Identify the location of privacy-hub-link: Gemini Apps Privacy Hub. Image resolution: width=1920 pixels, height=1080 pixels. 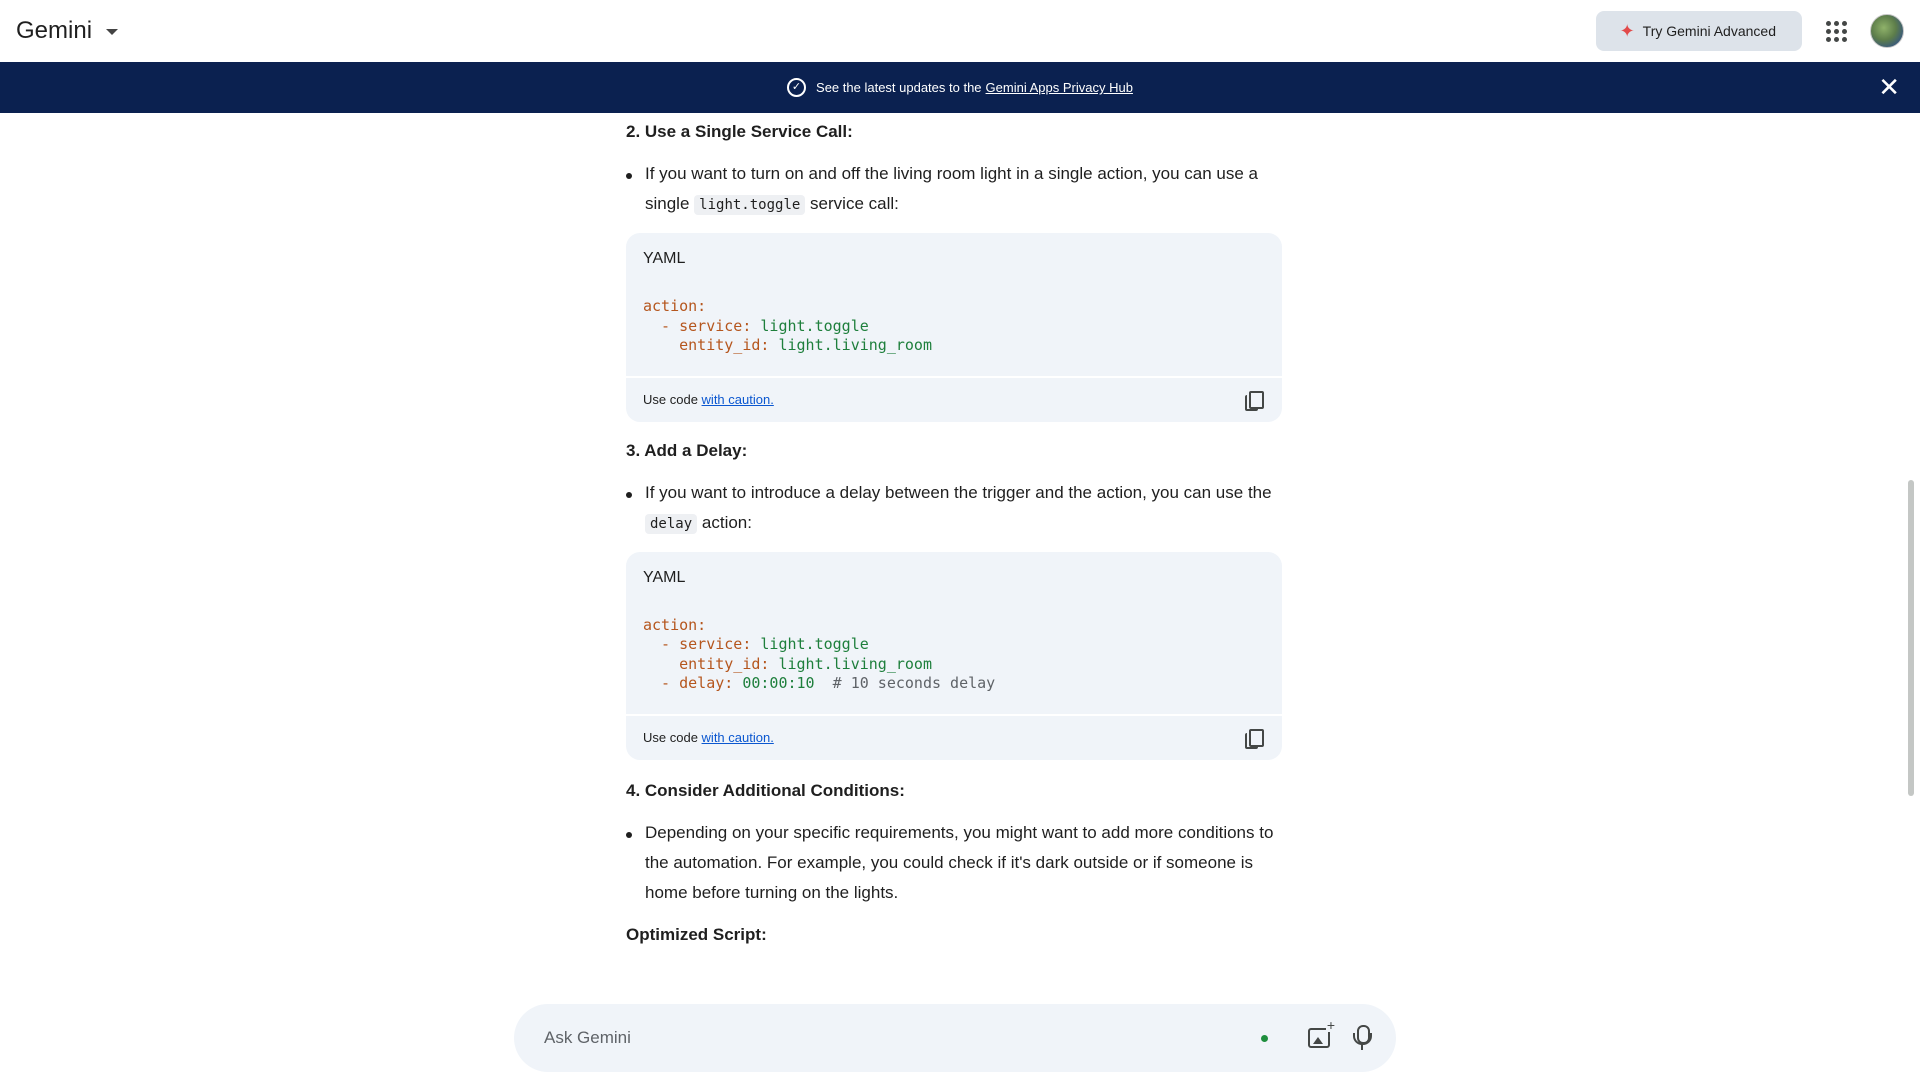
(1059, 87).